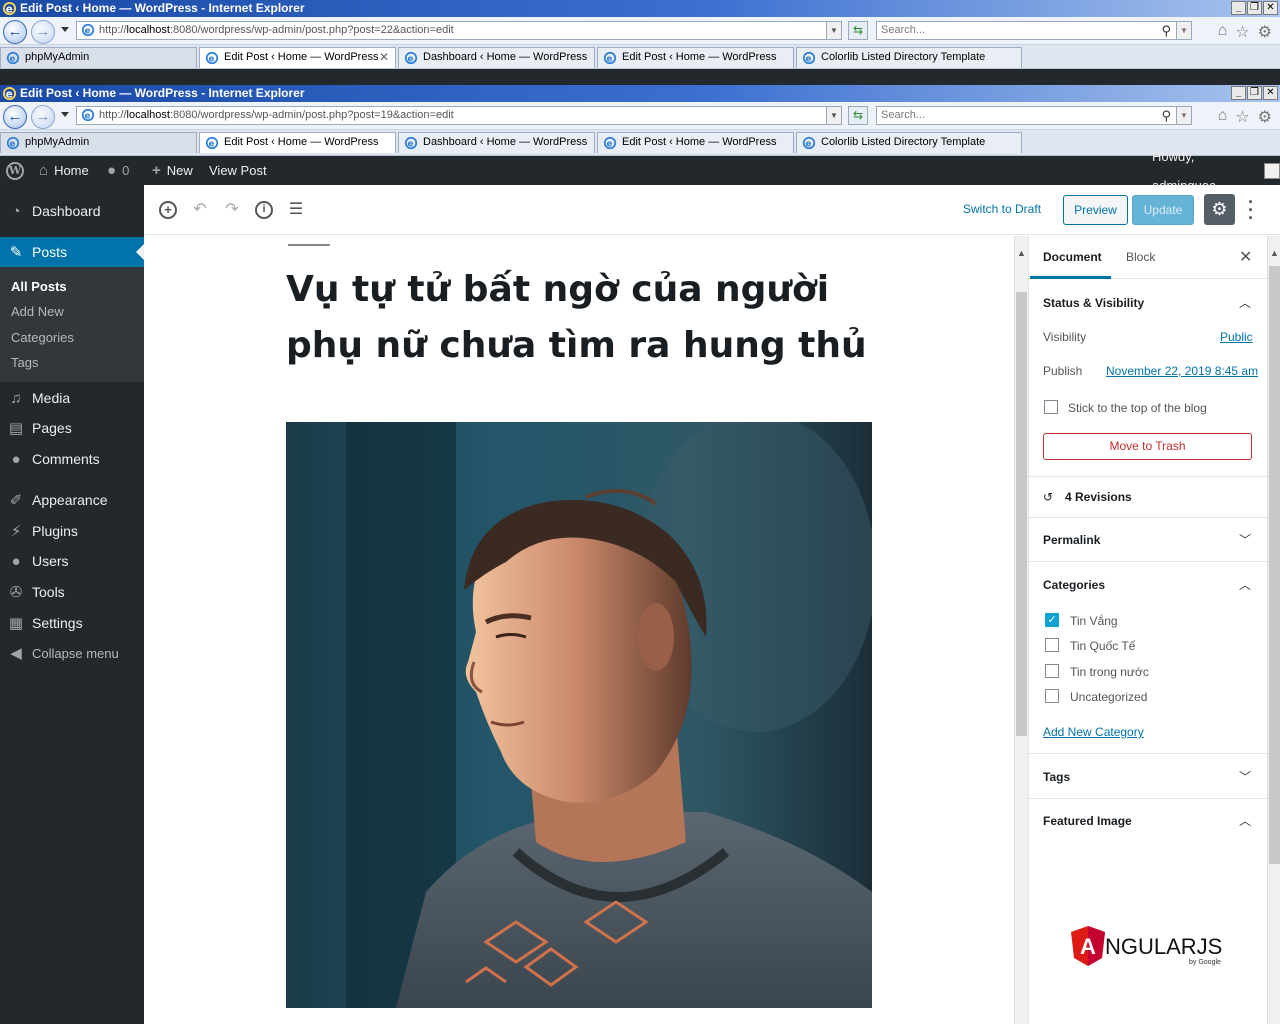  What do you see at coordinates (1052, 620) in the screenshot?
I see `category-checkbox-tin-vang: ✓` at bounding box center [1052, 620].